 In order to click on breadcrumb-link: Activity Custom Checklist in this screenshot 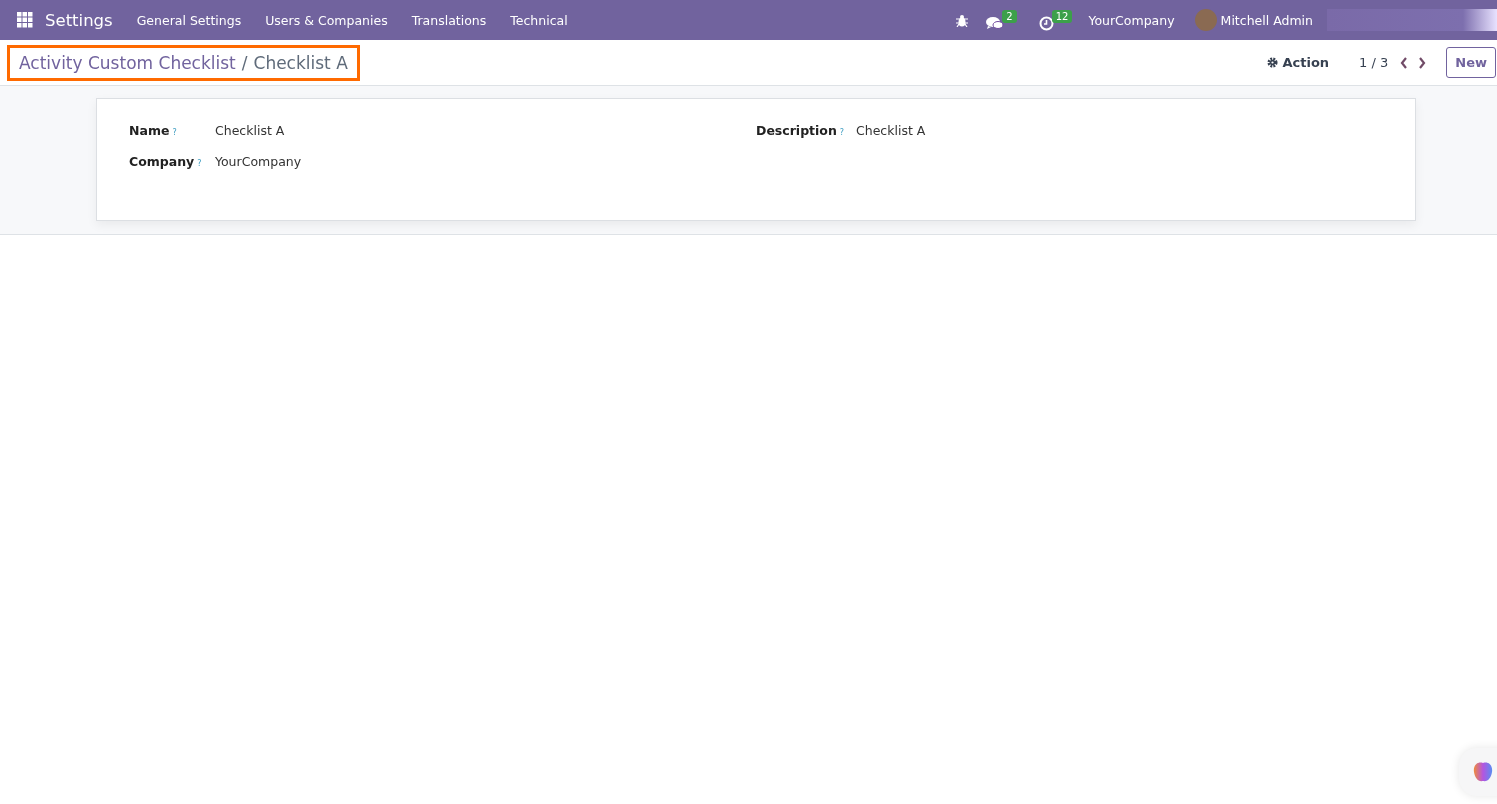, I will do `click(127, 62)`.